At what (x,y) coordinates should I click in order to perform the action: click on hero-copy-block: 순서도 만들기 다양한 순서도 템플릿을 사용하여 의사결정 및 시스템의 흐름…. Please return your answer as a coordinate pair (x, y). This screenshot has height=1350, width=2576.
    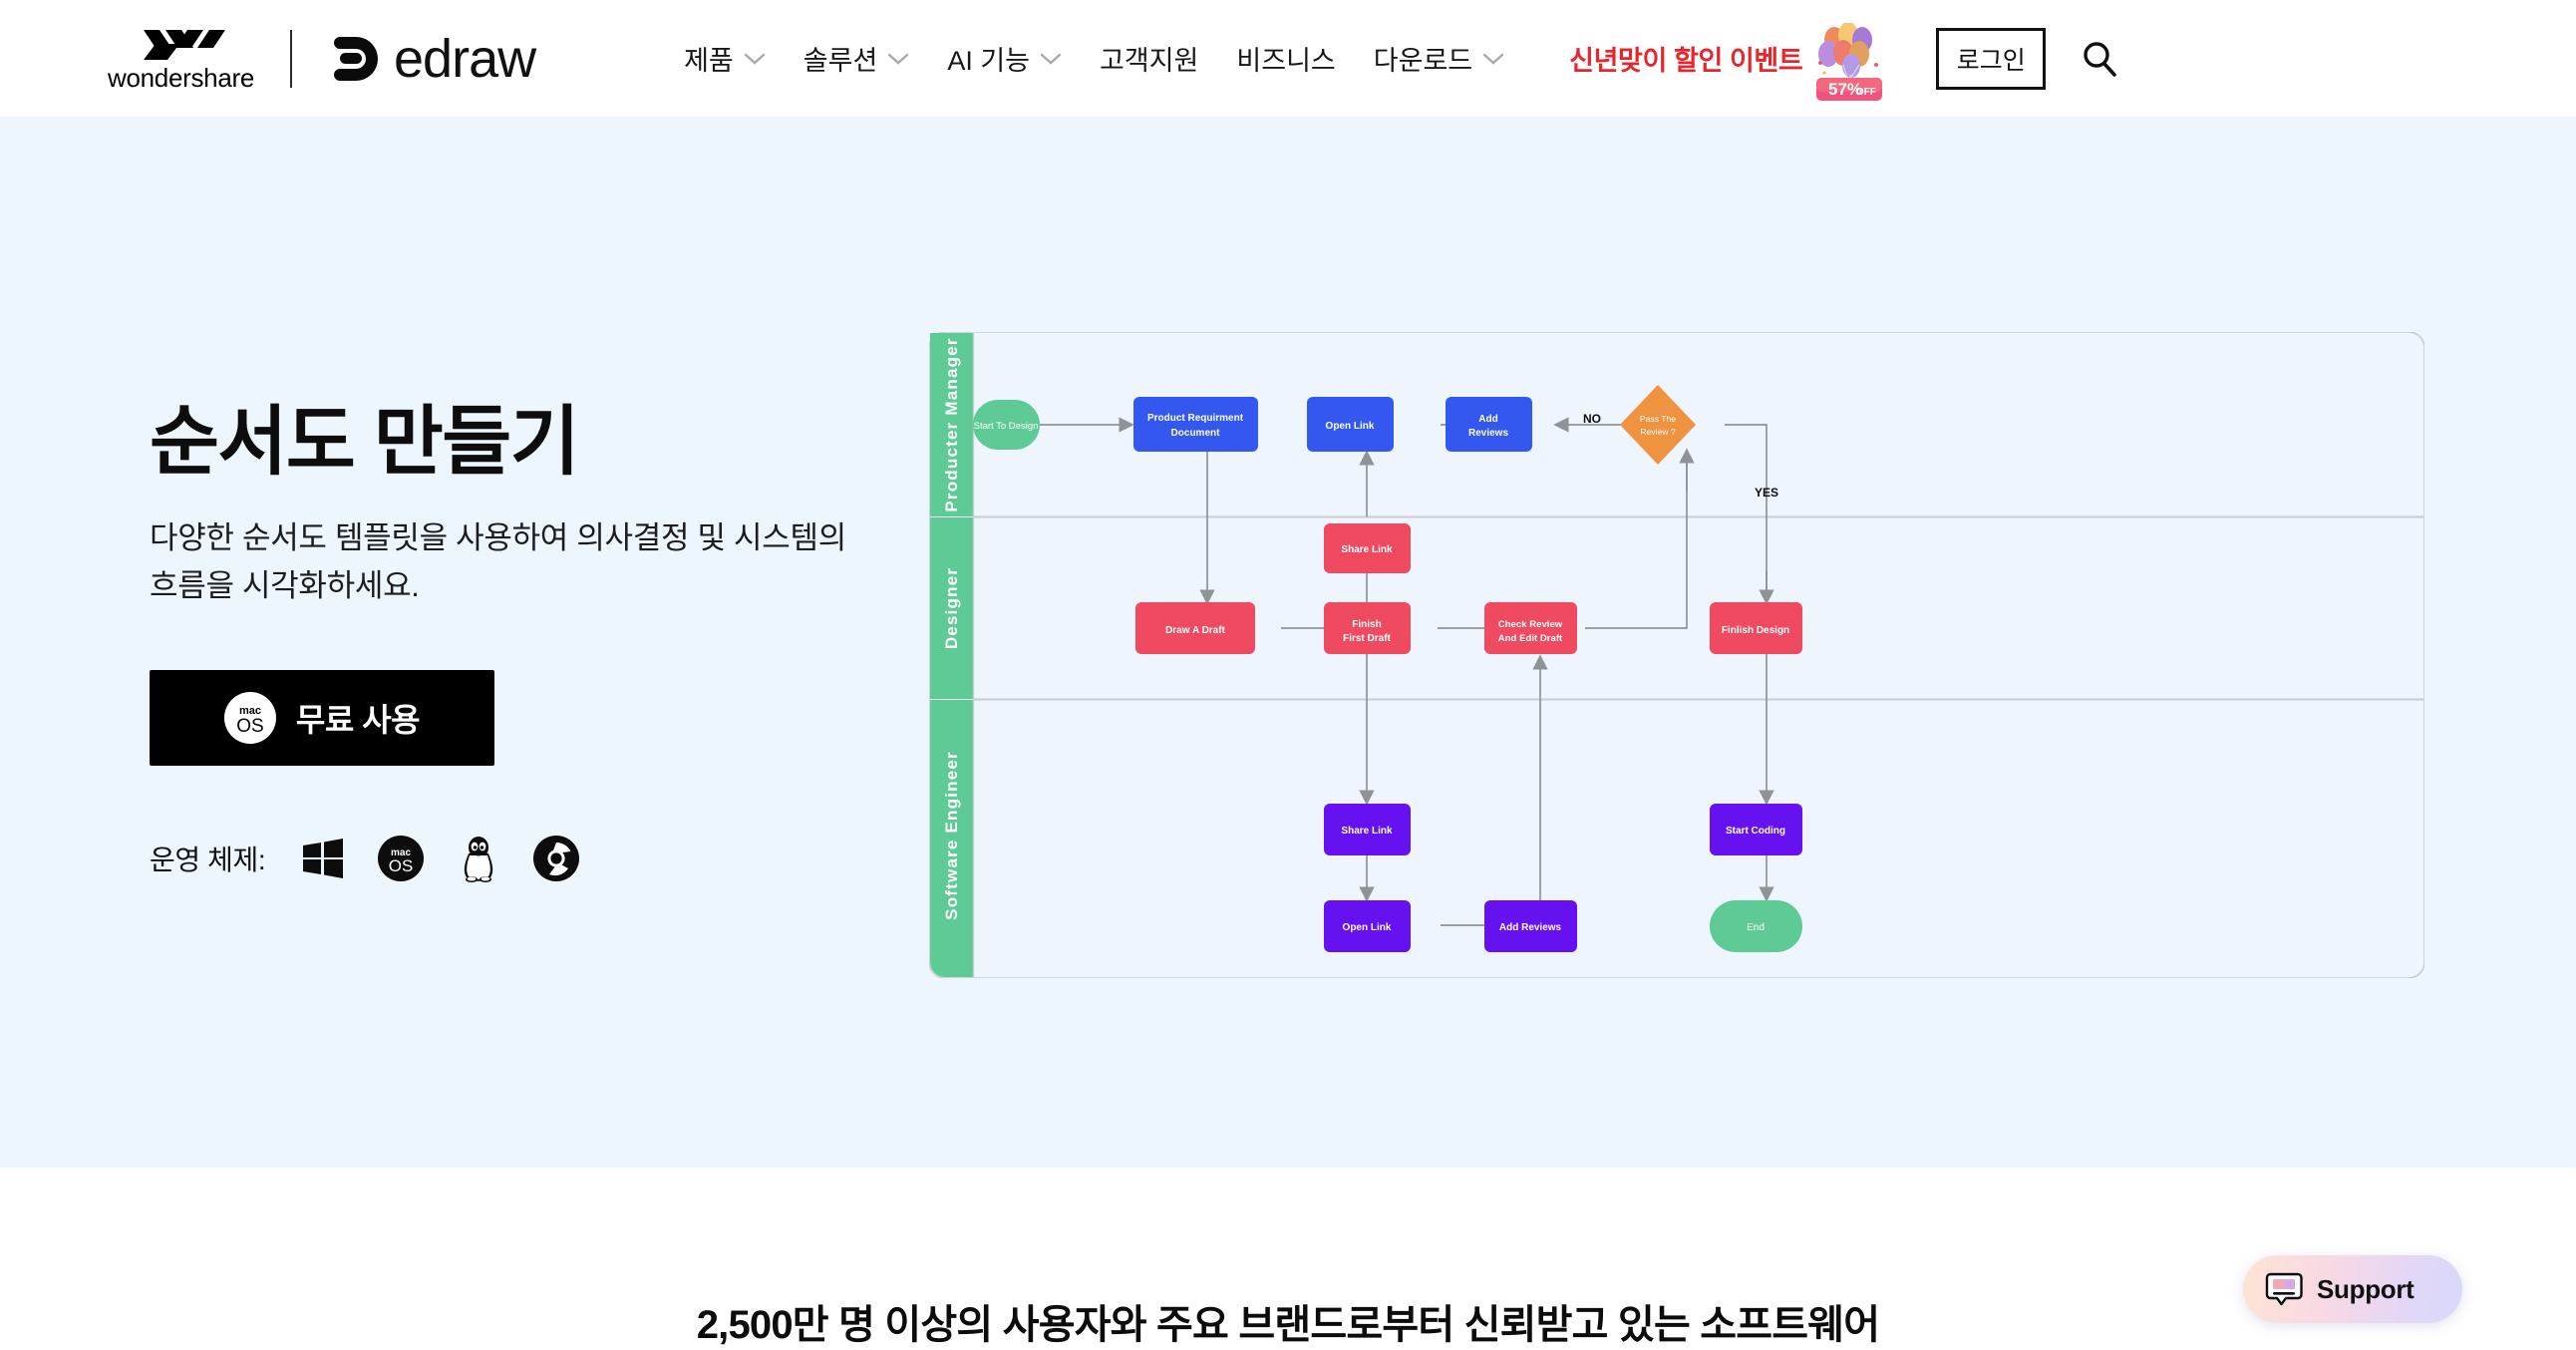
    Looking at the image, I should click on (528, 642).